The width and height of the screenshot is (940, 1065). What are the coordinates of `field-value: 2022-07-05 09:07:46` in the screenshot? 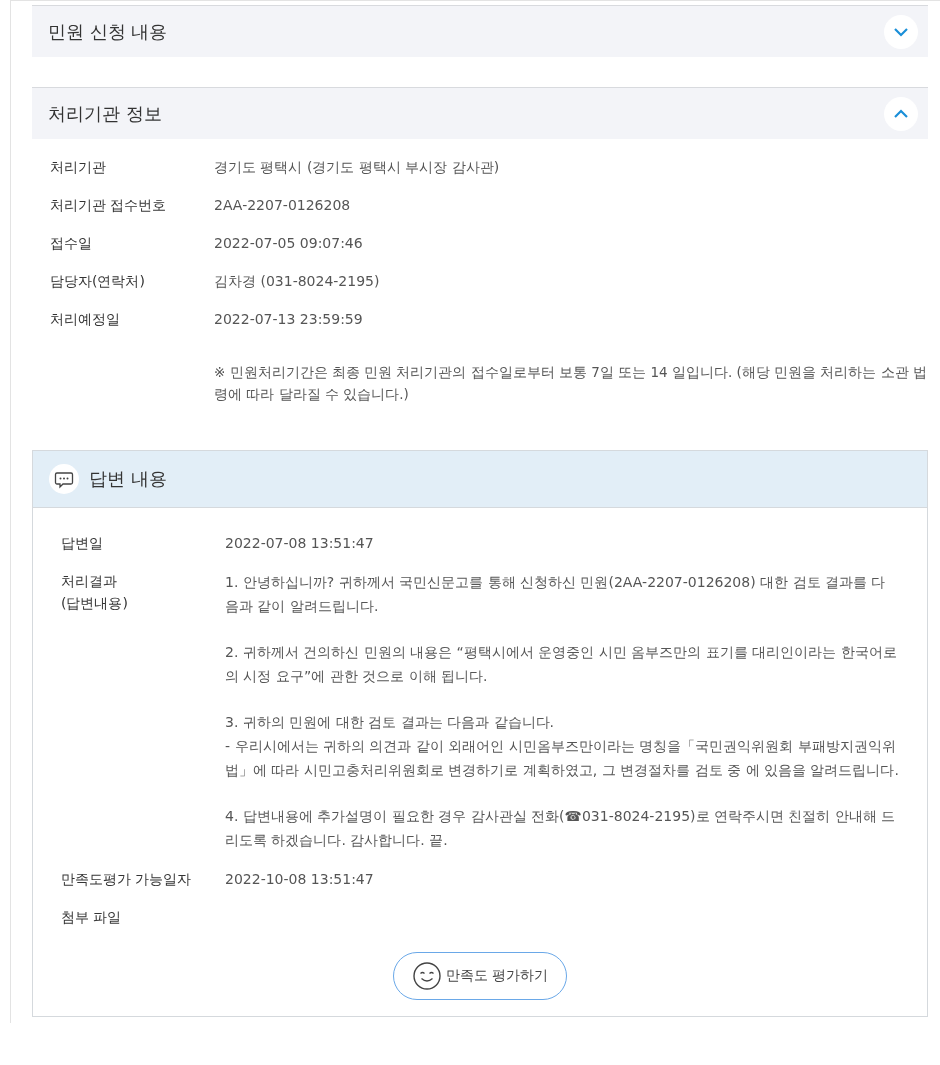 It's located at (288, 243).